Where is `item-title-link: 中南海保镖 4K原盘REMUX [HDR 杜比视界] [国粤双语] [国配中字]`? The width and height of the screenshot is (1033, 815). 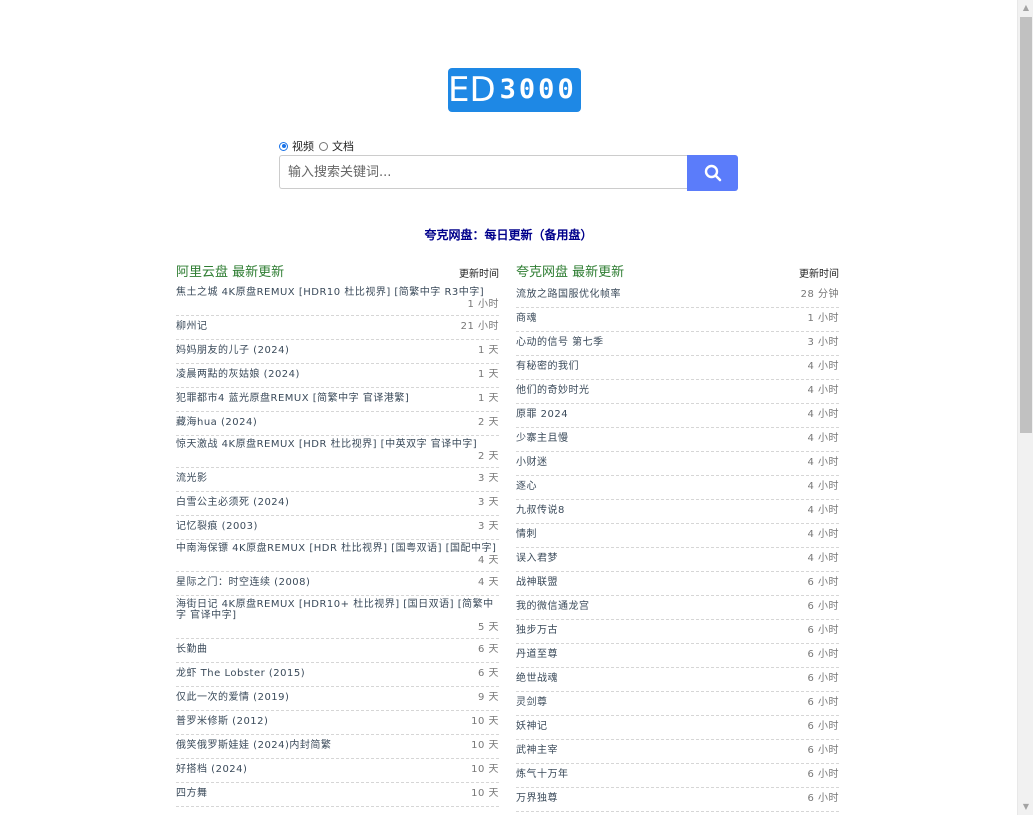 item-title-link: 中南海保镖 4K原盘REMUX [HDR 杜比视界] [国粤双语] [国配中字] is located at coordinates (337, 548).